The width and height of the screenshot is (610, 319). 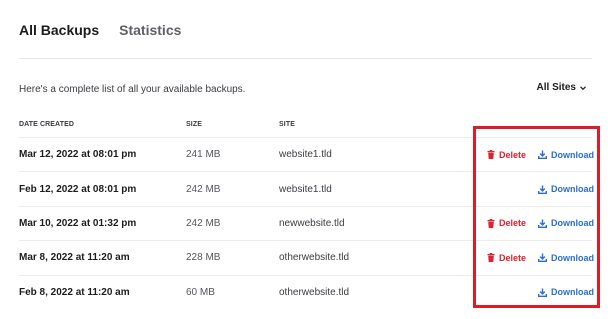 What do you see at coordinates (200, 292) in the screenshot?
I see `backup-size: 60 MB` at bounding box center [200, 292].